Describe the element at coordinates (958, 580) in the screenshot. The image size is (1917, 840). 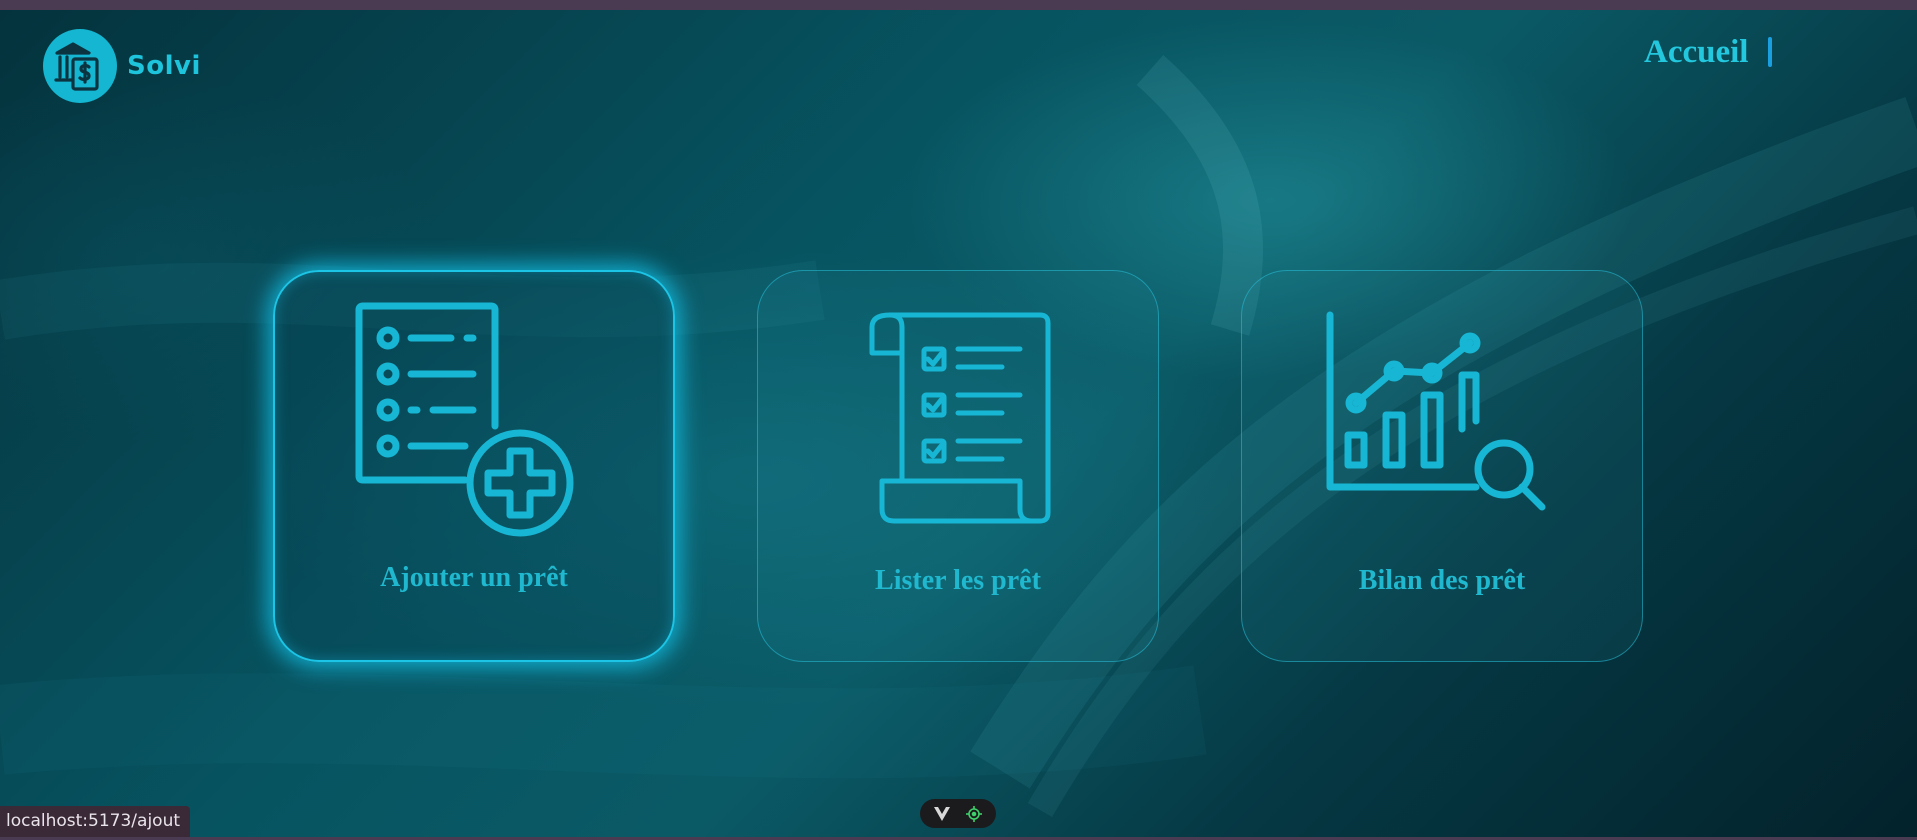
I see `card-list-loans-label: Lister les prêt` at that location.